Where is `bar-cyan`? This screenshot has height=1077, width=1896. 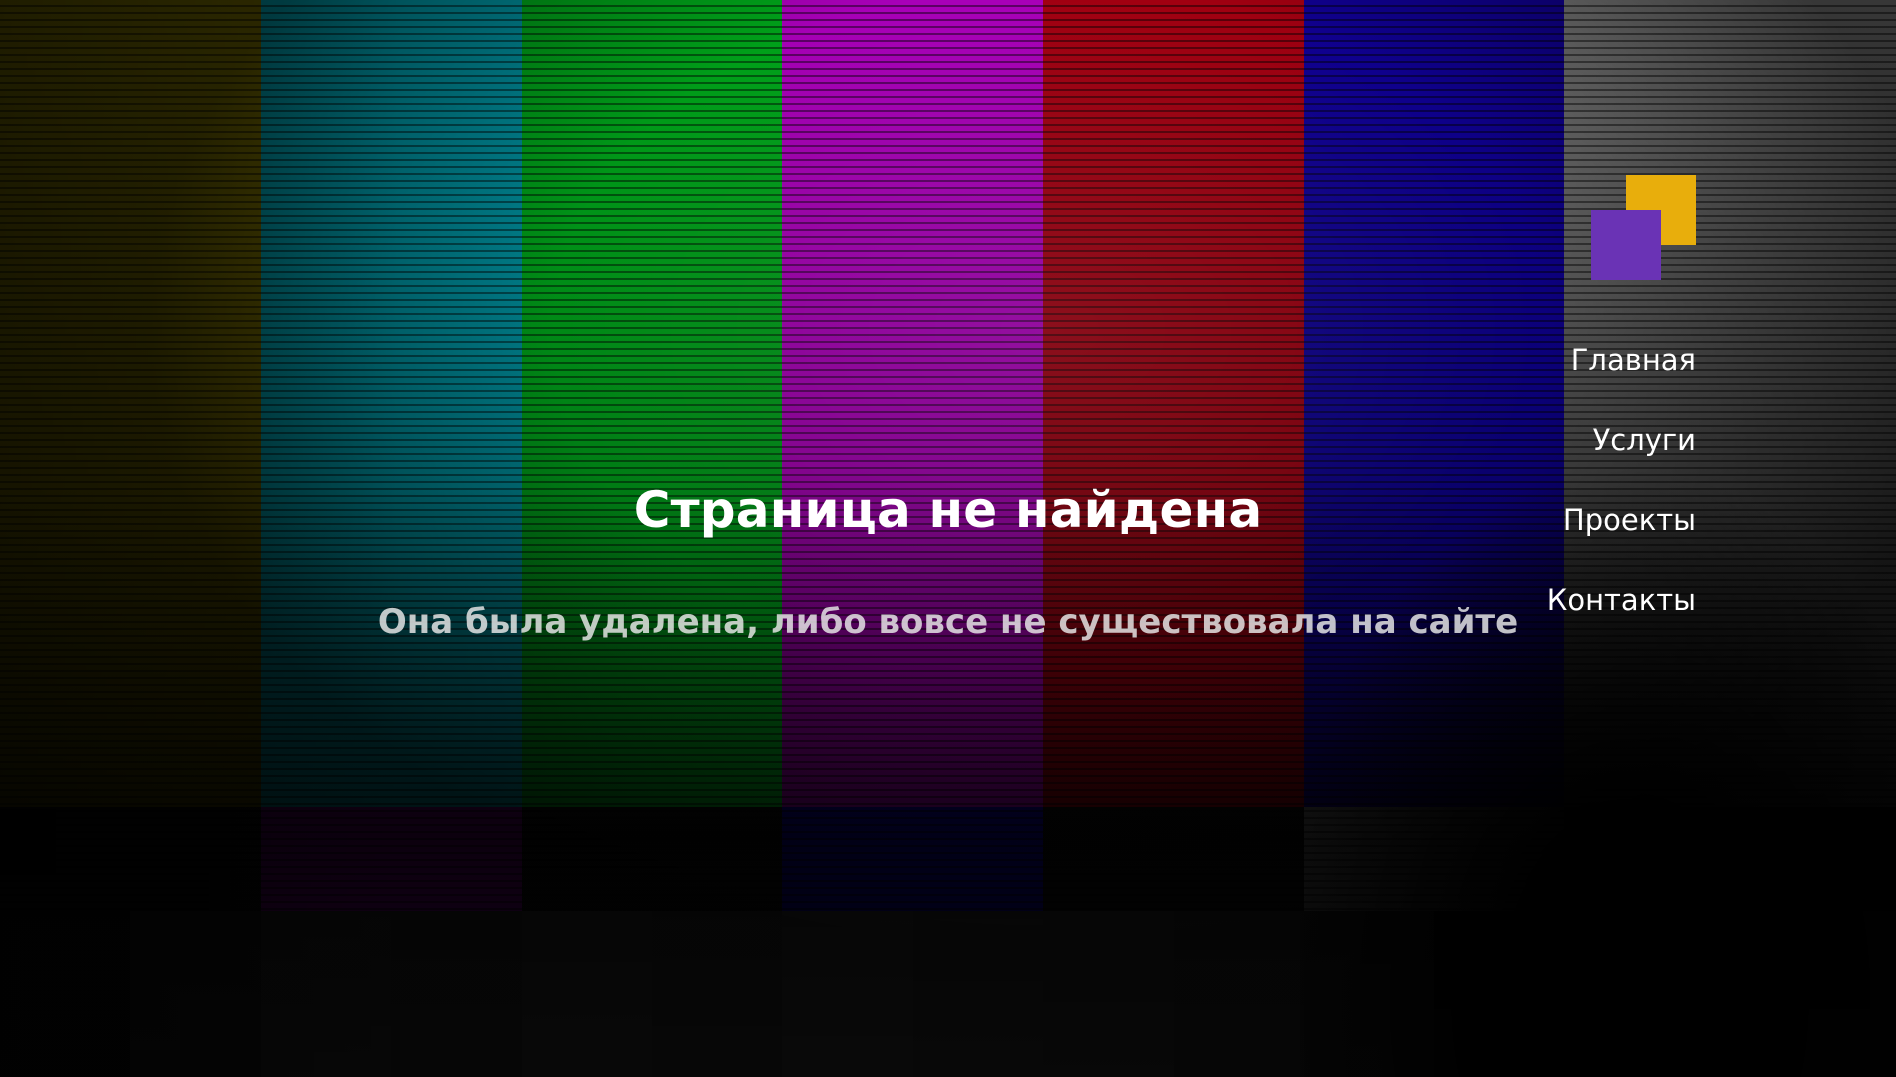
bar-cyan is located at coordinates (391, 403).